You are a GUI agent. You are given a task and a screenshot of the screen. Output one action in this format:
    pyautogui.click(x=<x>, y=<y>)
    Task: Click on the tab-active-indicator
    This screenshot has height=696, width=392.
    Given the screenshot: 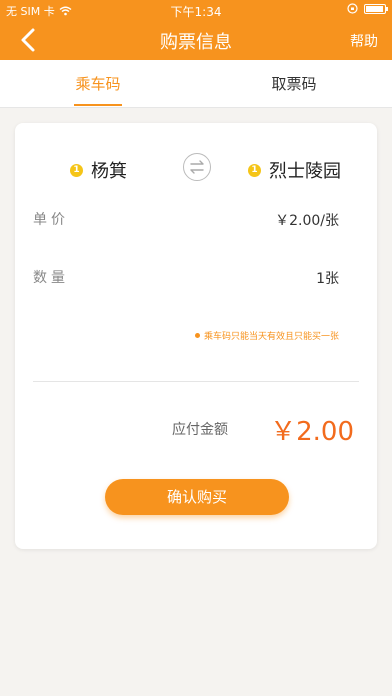 What is the action you would take?
    pyautogui.click(x=98, y=105)
    